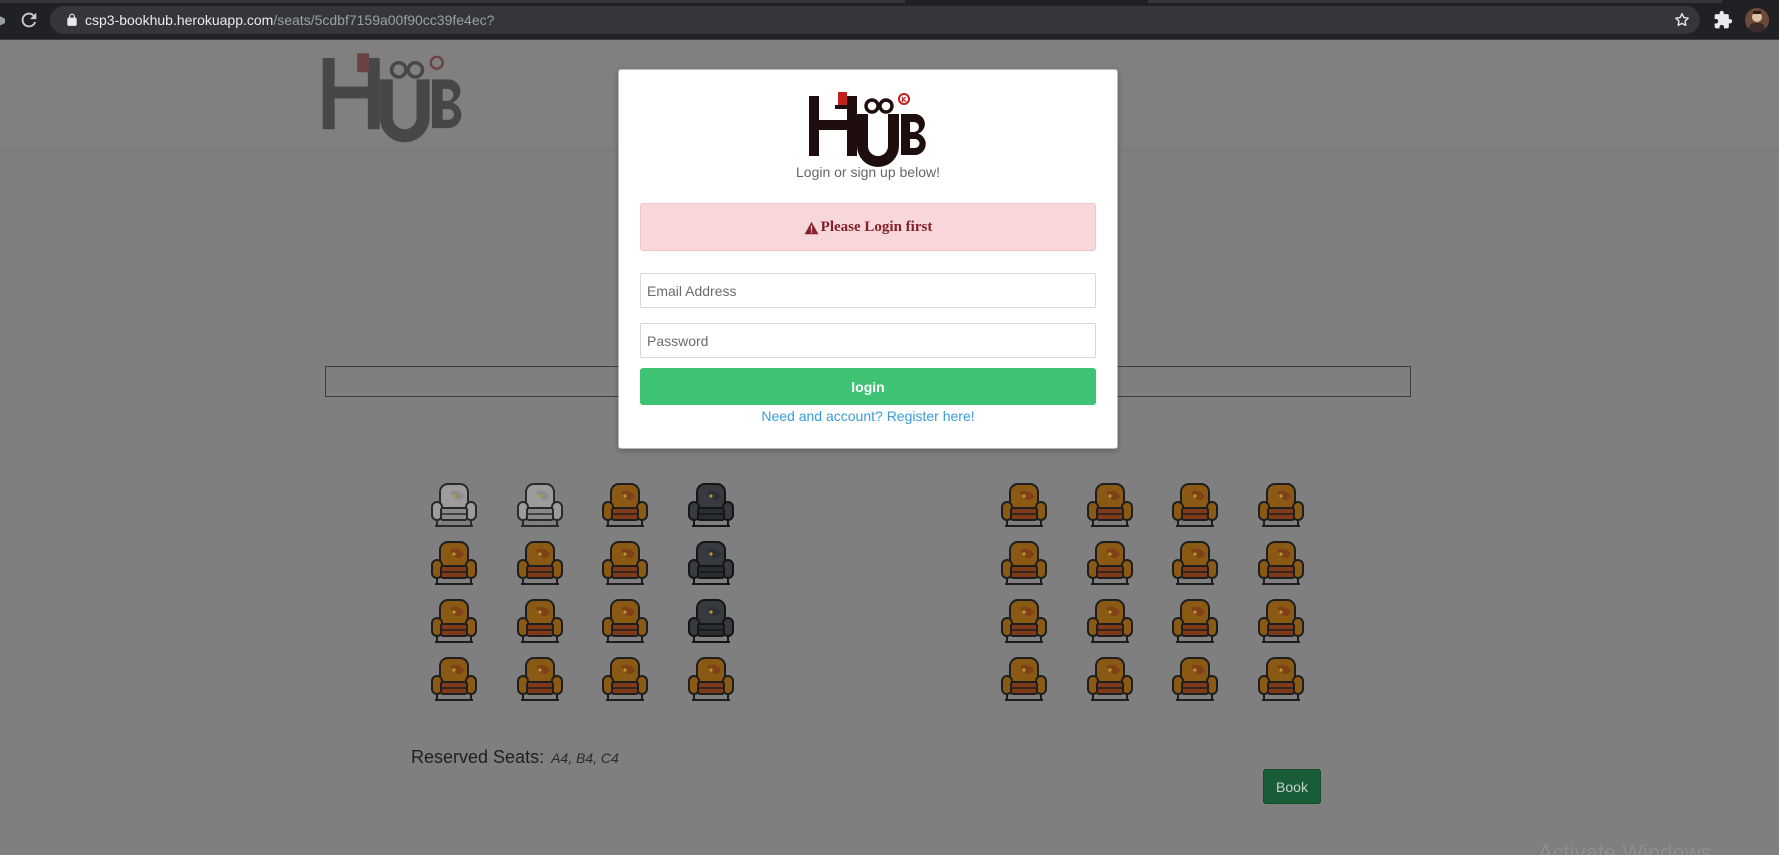  Describe the element at coordinates (1110, 505) in the screenshot. I see `seat-right-a2` at that location.